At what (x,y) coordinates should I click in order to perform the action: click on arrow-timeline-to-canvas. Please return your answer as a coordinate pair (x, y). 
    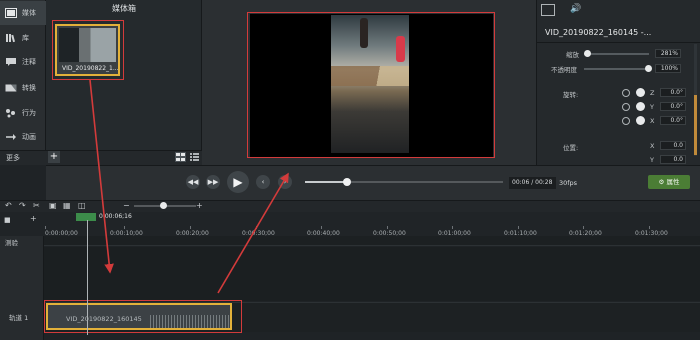
    Looking at the image, I should click on (253, 233).